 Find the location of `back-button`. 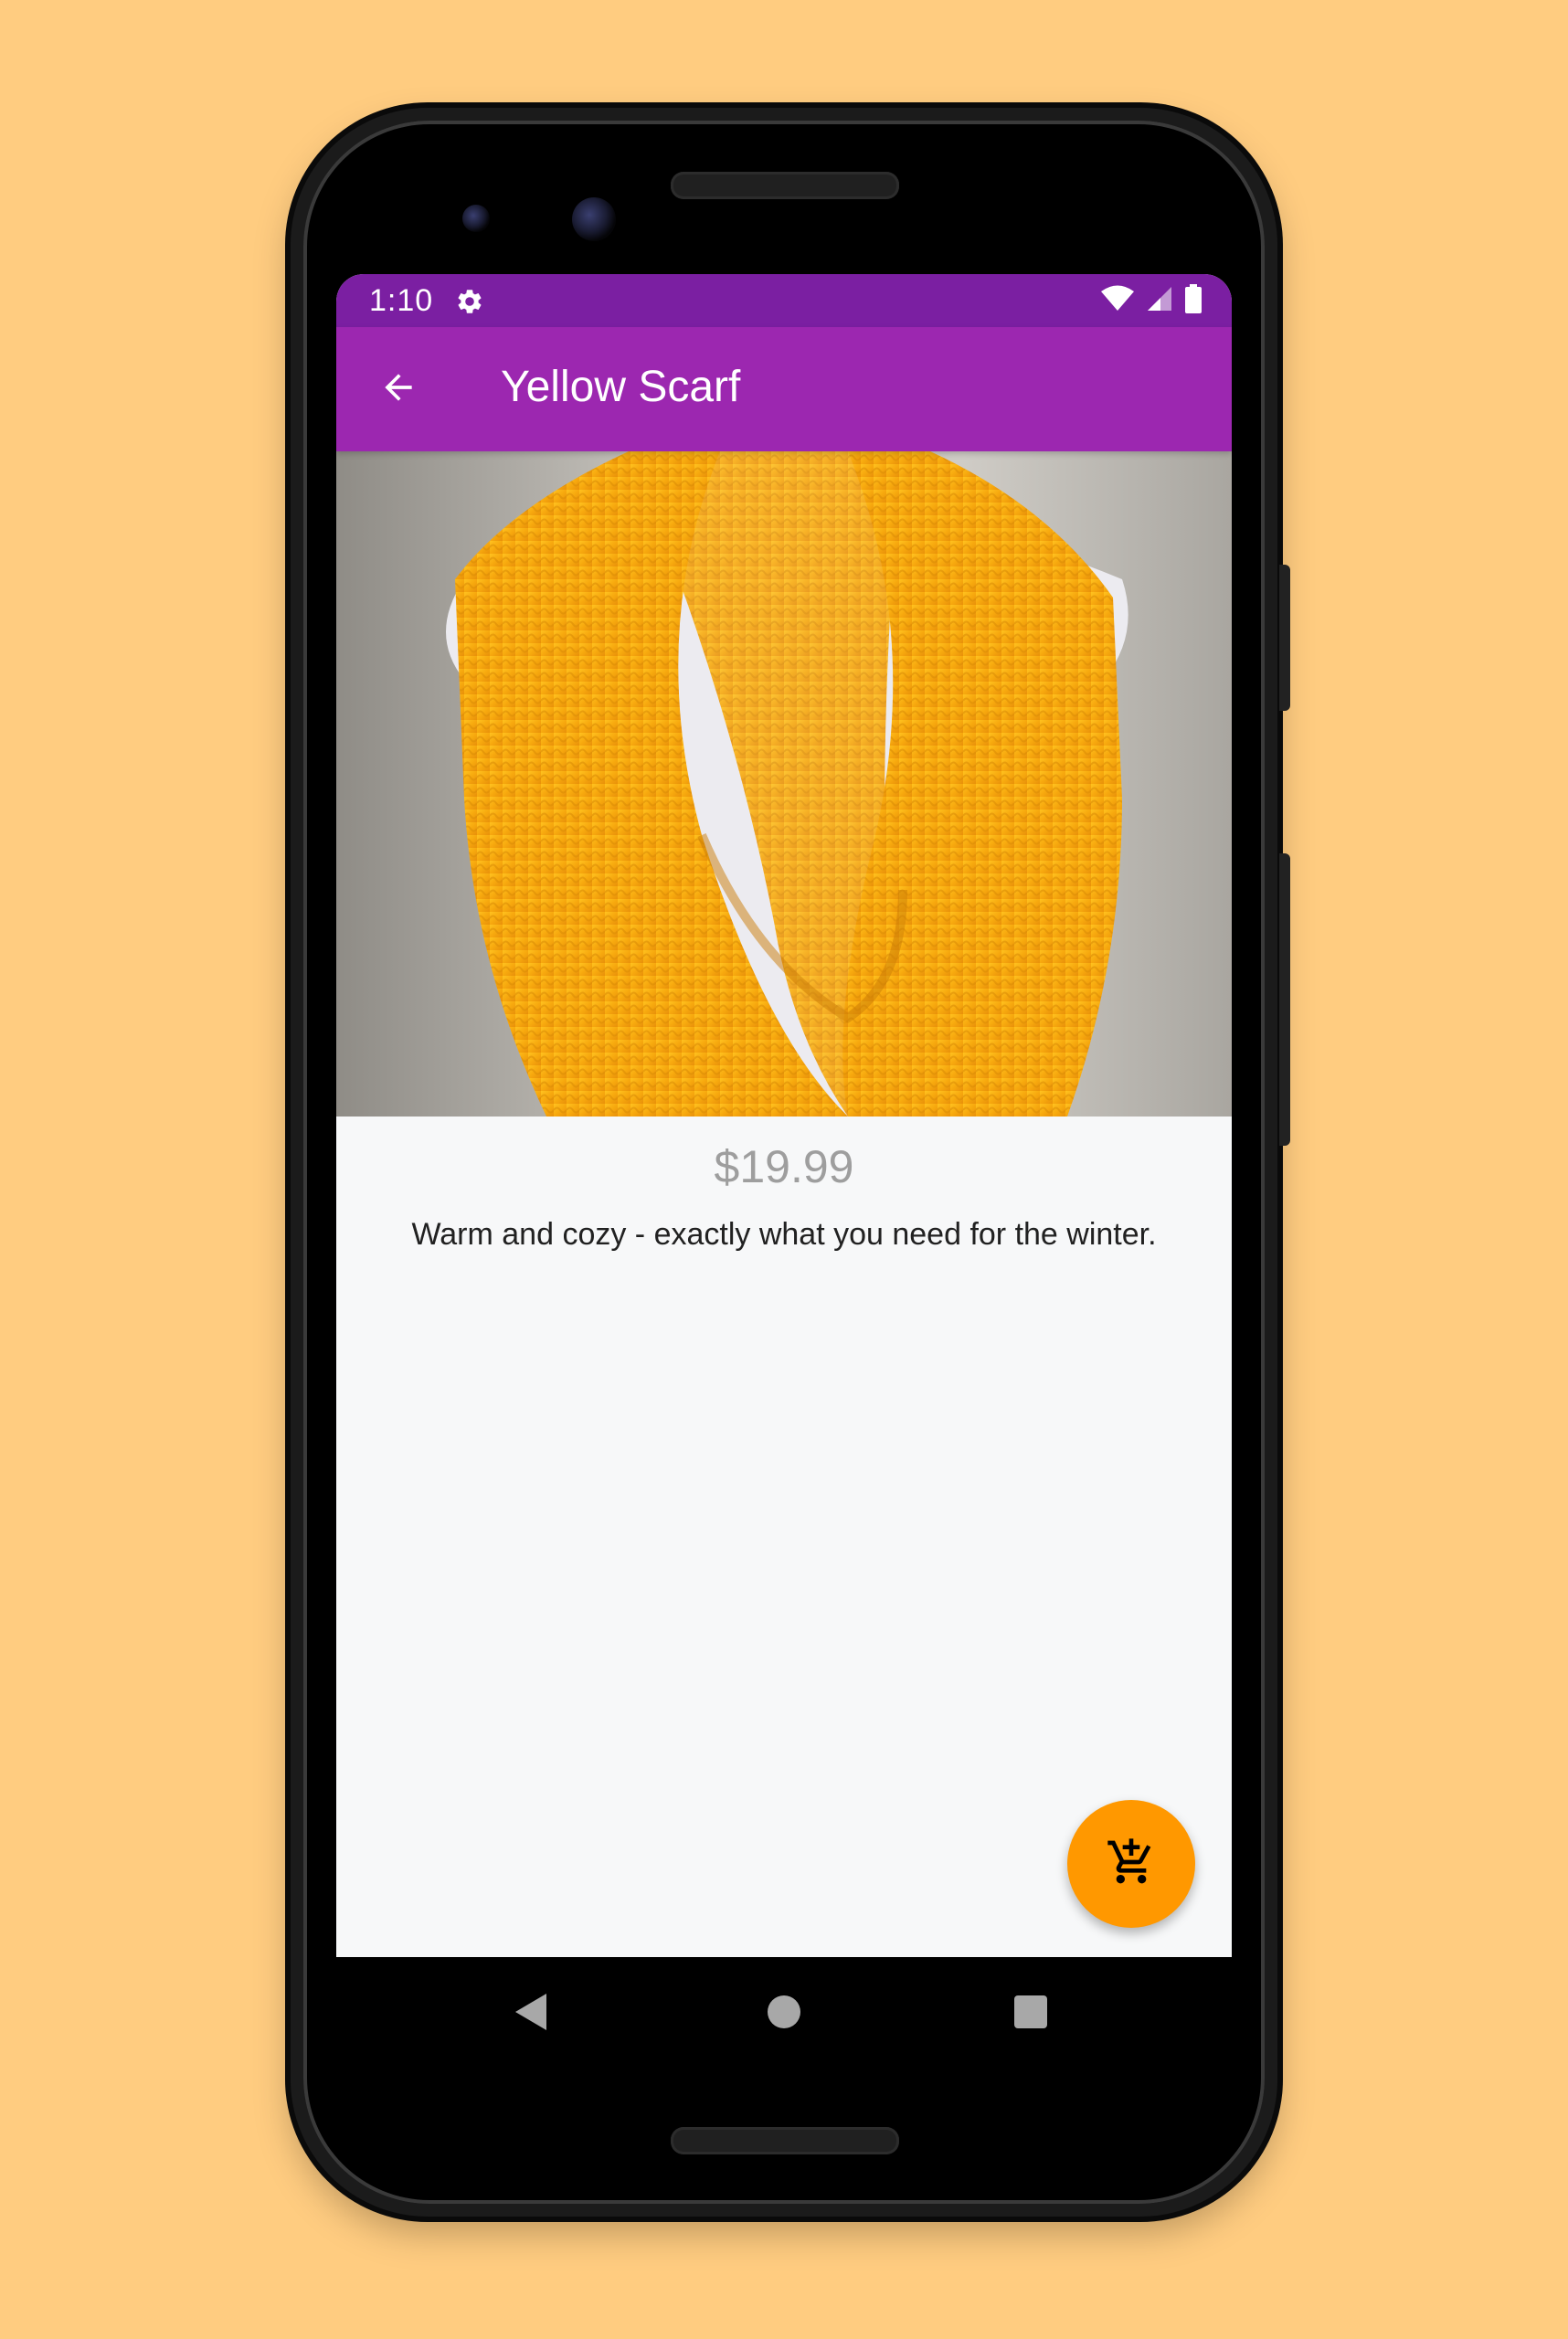

back-button is located at coordinates (399, 390).